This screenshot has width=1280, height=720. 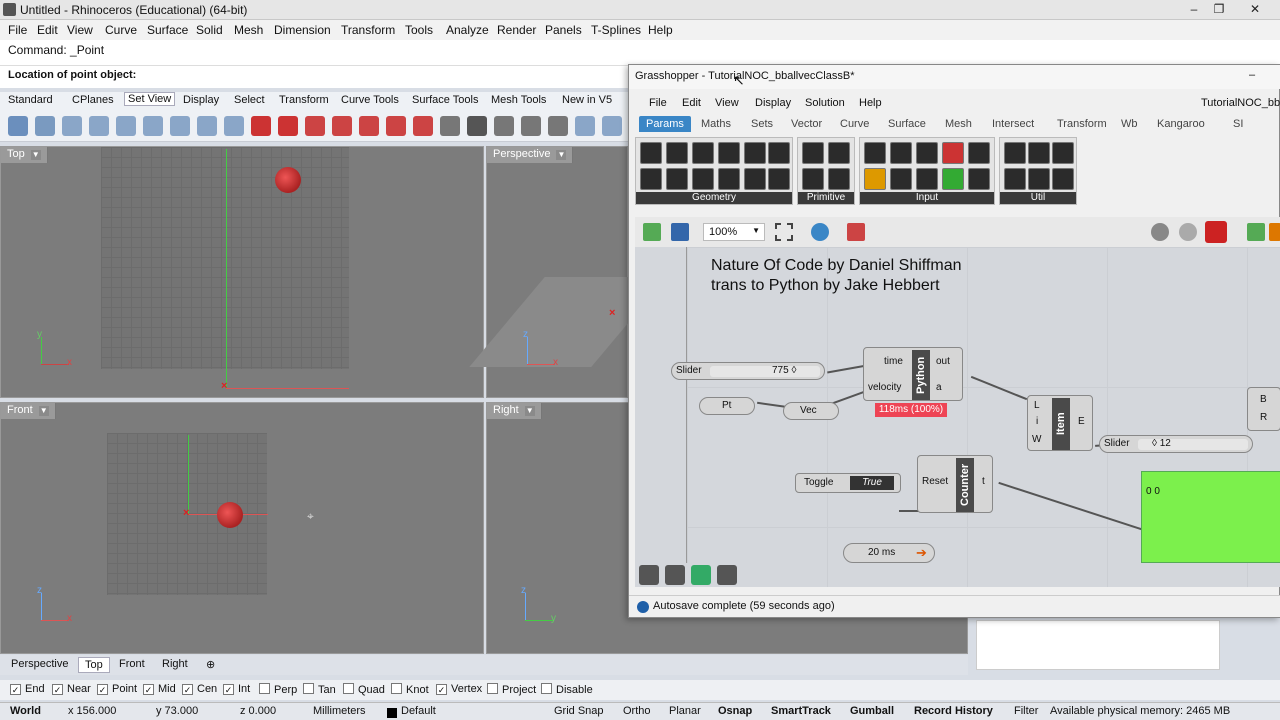 I want to click on selected-preview-icon, so click(x=1256, y=232).